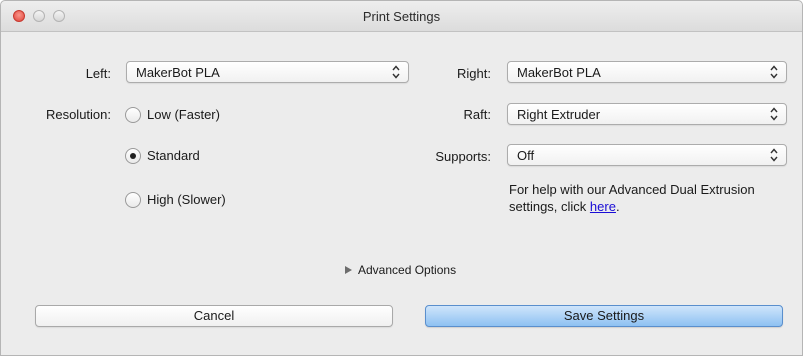  What do you see at coordinates (78, 114) in the screenshot?
I see `resolution-label: Resolution:` at bounding box center [78, 114].